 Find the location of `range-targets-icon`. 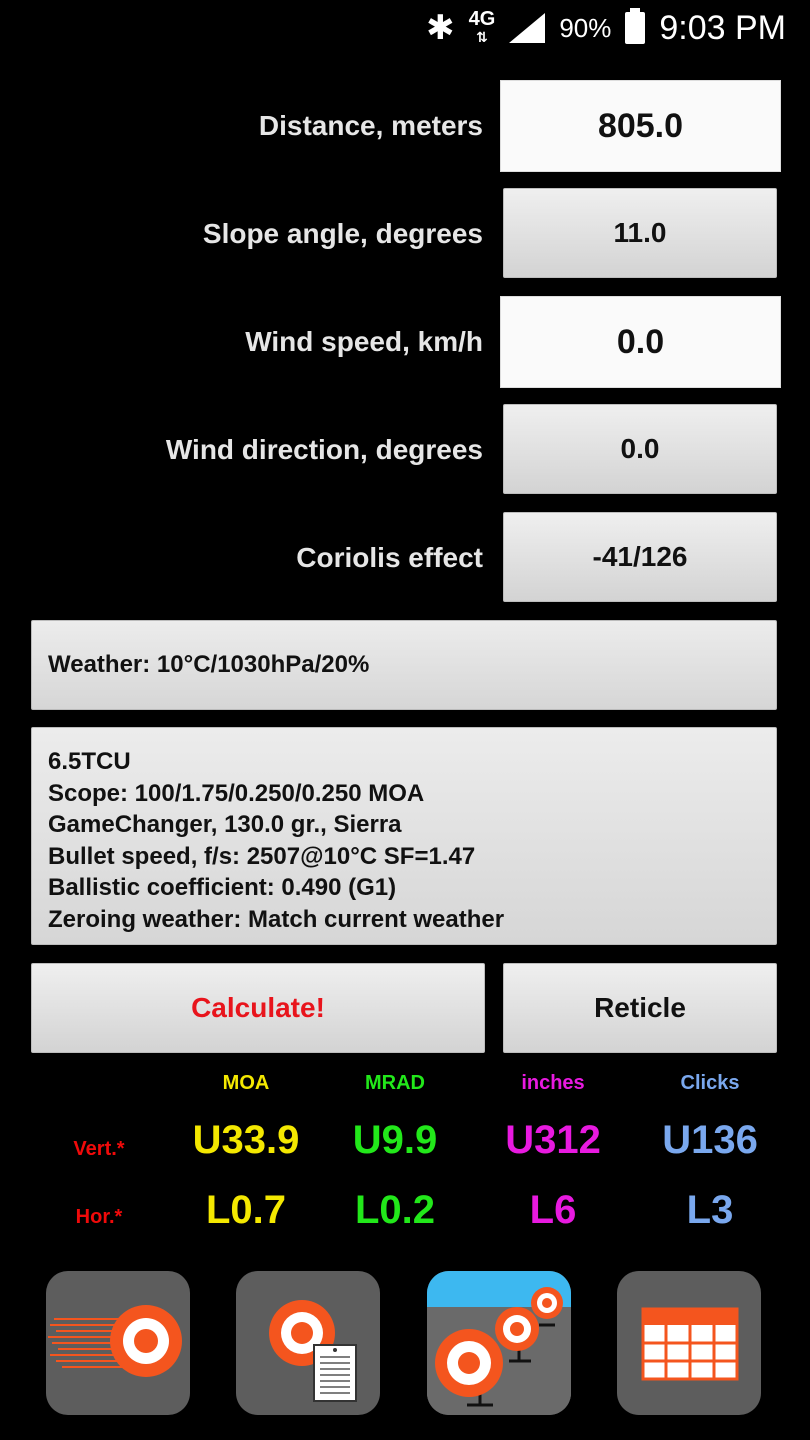

range-targets-icon is located at coordinates (499, 1343).